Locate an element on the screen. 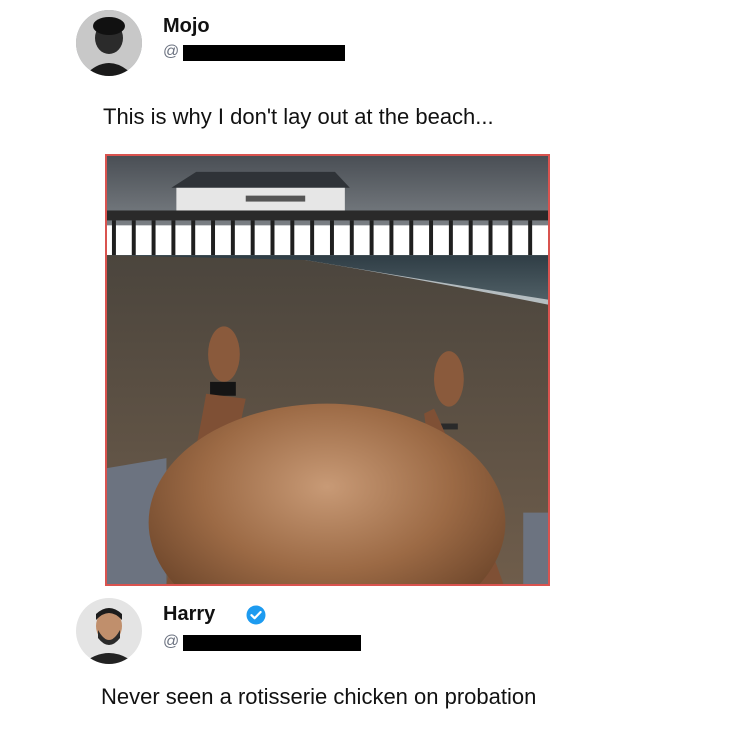  display-name: Mojo is located at coordinates (186, 26).